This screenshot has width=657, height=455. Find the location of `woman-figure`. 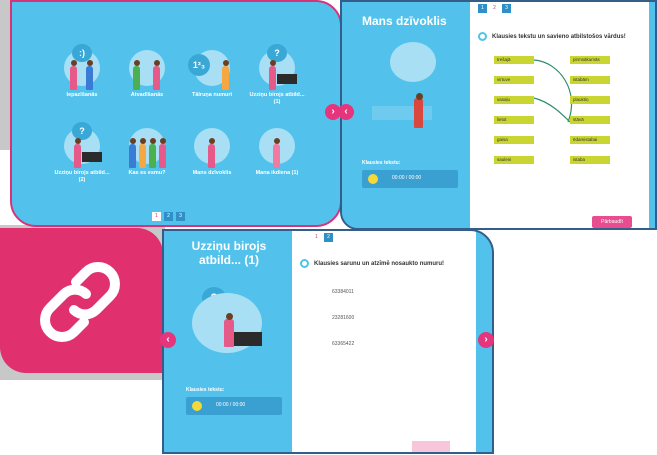

woman-figure is located at coordinates (229, 333).